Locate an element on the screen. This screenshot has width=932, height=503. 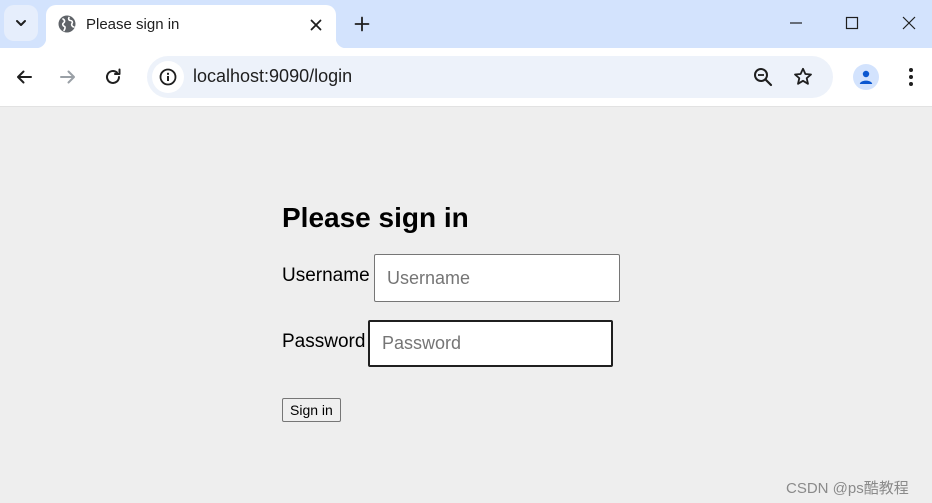
new-tab-button is located at coordinates (362, 24).